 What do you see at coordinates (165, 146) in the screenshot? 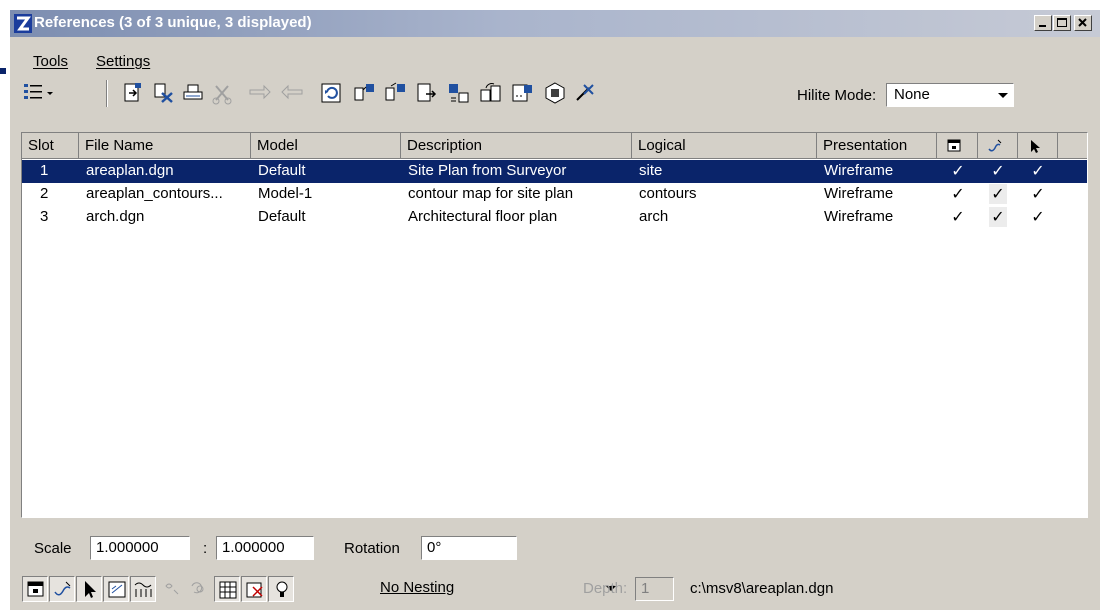
I see `column-header-file-name: File Name` at bounding box center [165, 146].